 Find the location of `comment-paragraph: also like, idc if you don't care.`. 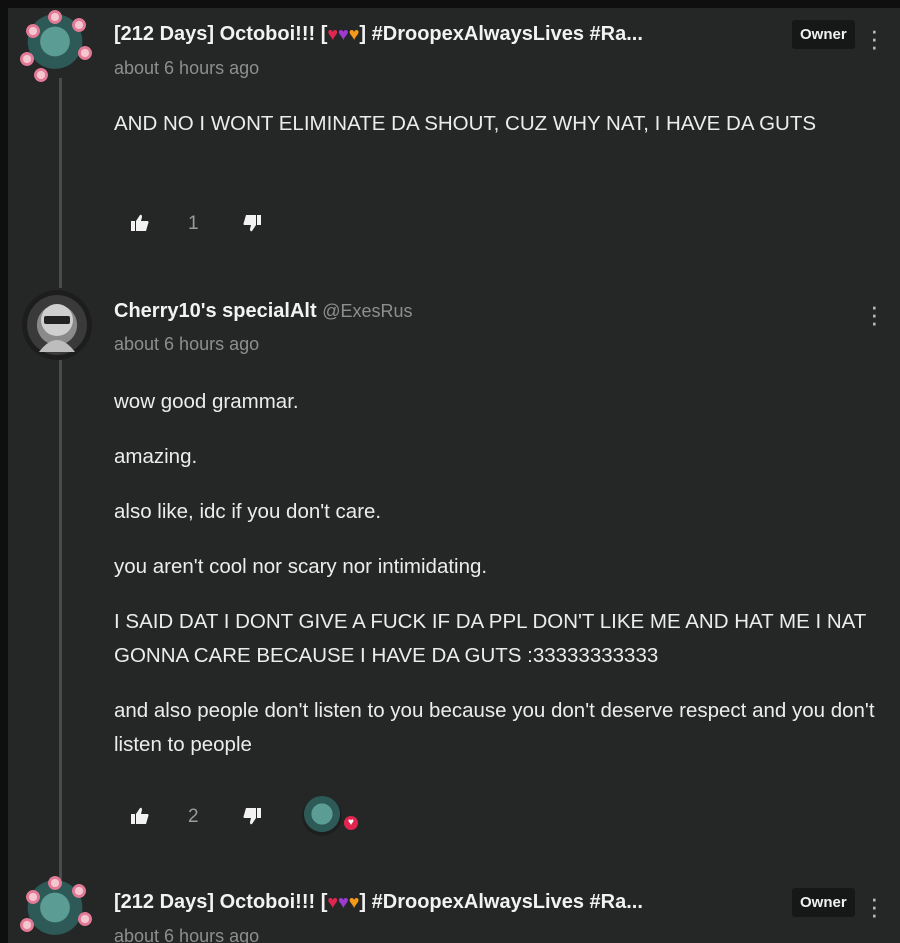

comment-paragraph: also like, idc if you don't care. is located at coordinates (248, 511).